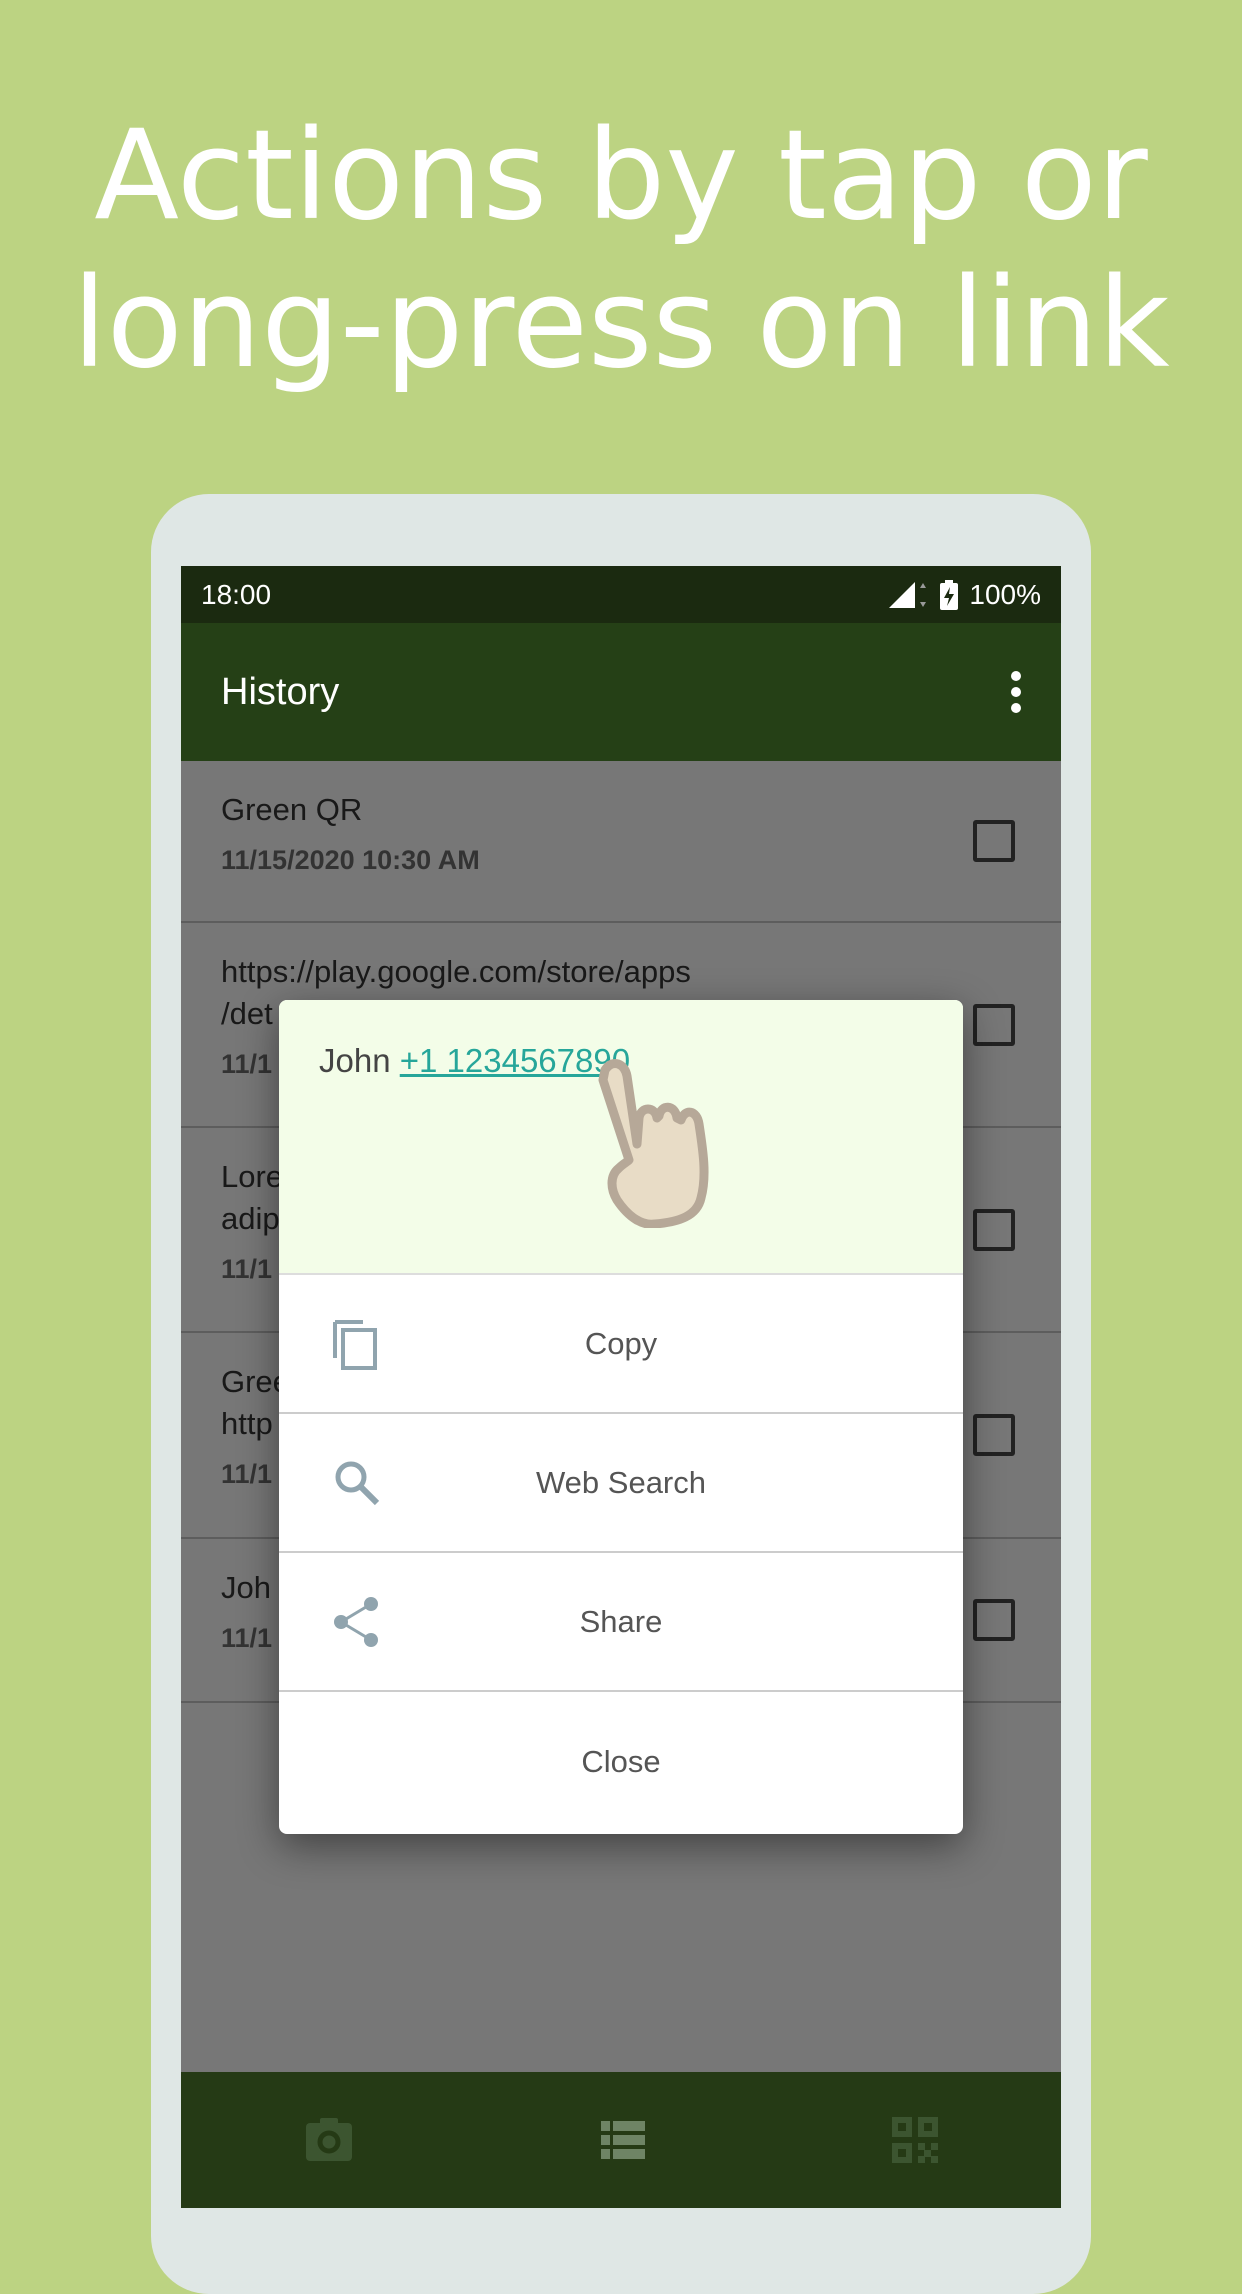 The height and width of the screenshot is (2294, 1242). I want to click on search-icon, so click(357, 1483).